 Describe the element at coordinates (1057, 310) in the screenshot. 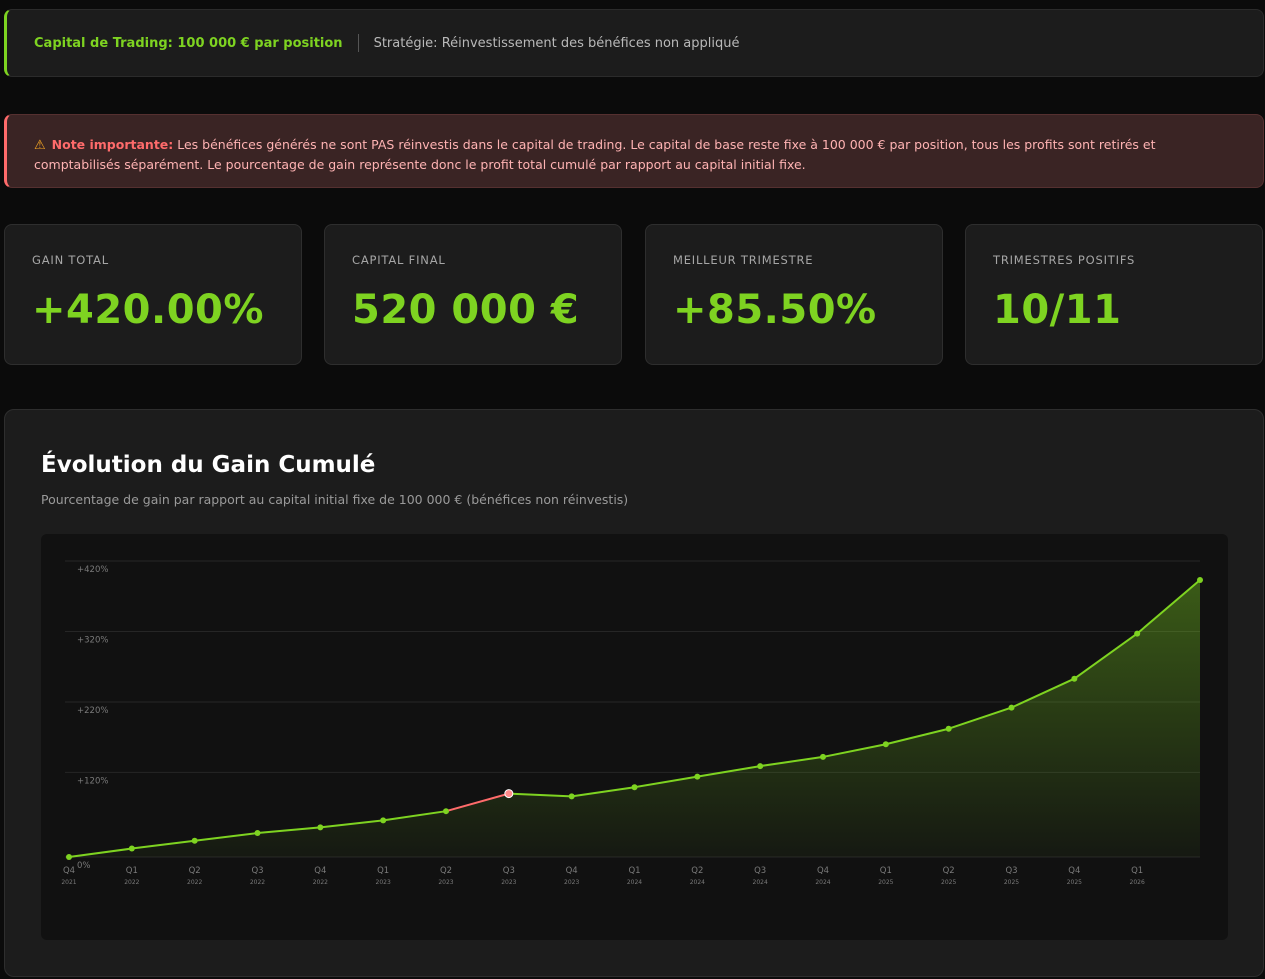

I see `stat-value: 10/11` at that location.